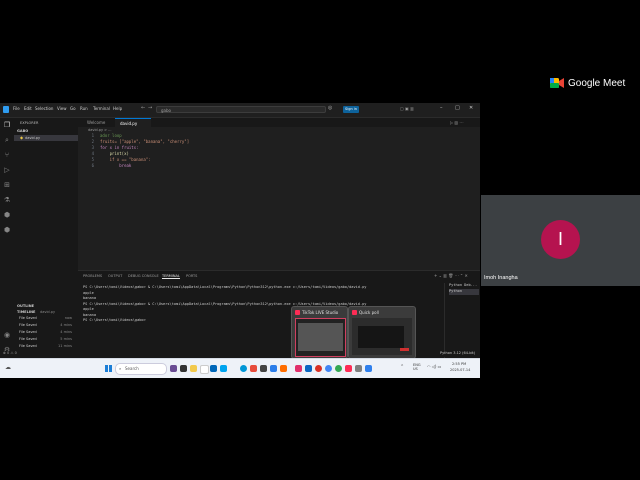 Image resolution: width=640 pixels, height=480 pixels. I want to click on line-number: 6, so click(92, 165).